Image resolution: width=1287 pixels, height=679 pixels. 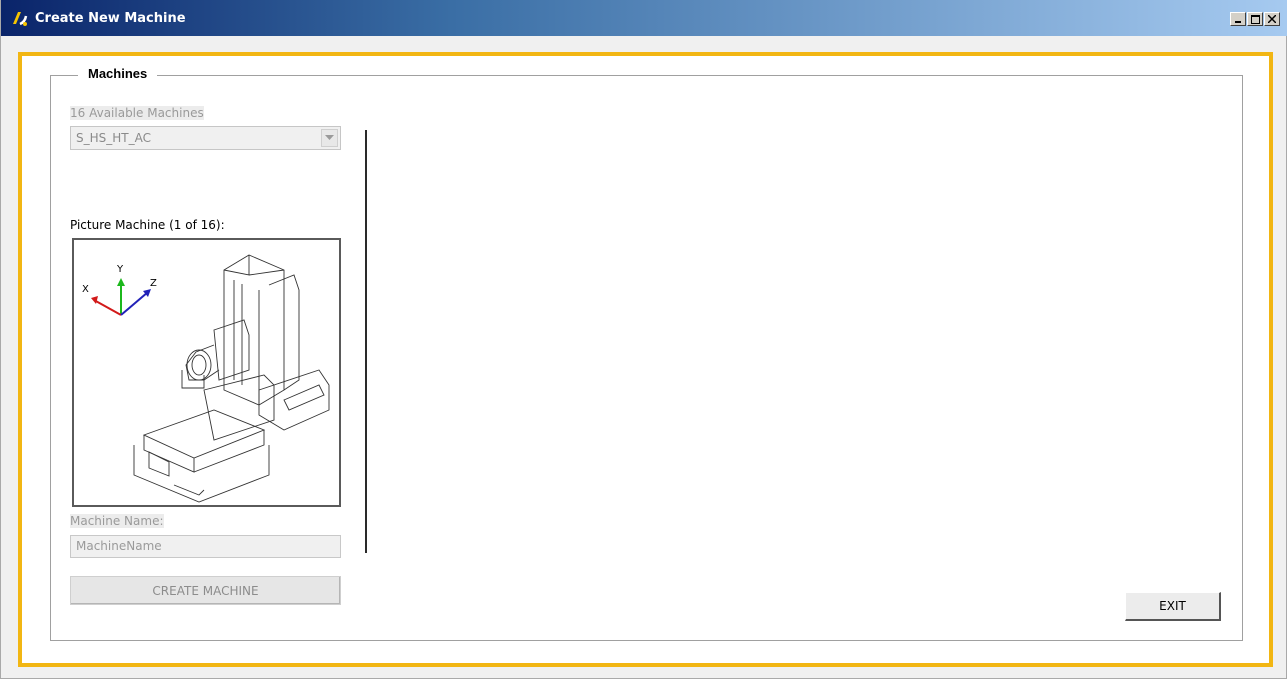 What do you see at coordinates (137, 113) in the screenshot?
I see `available-machines-label: 16 Available Machines` at bounding box center [137, 113].